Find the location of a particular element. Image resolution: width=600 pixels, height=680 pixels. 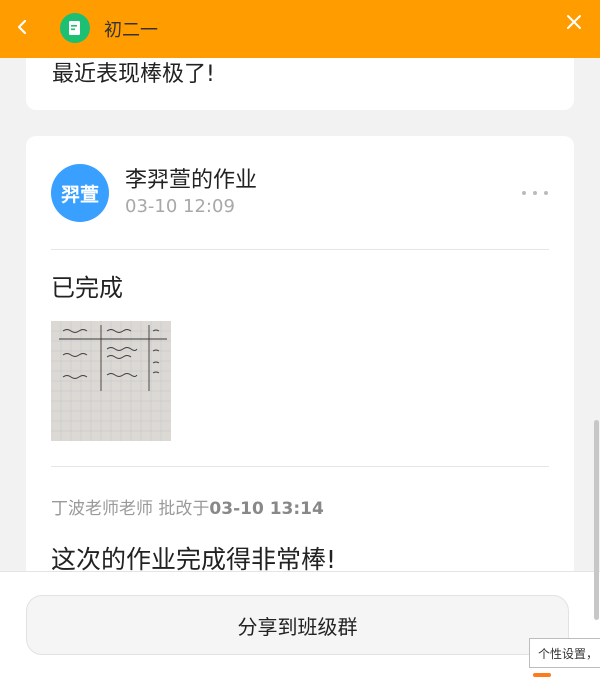

tooltip: 个性设置， is located at coordinates (564, 653).